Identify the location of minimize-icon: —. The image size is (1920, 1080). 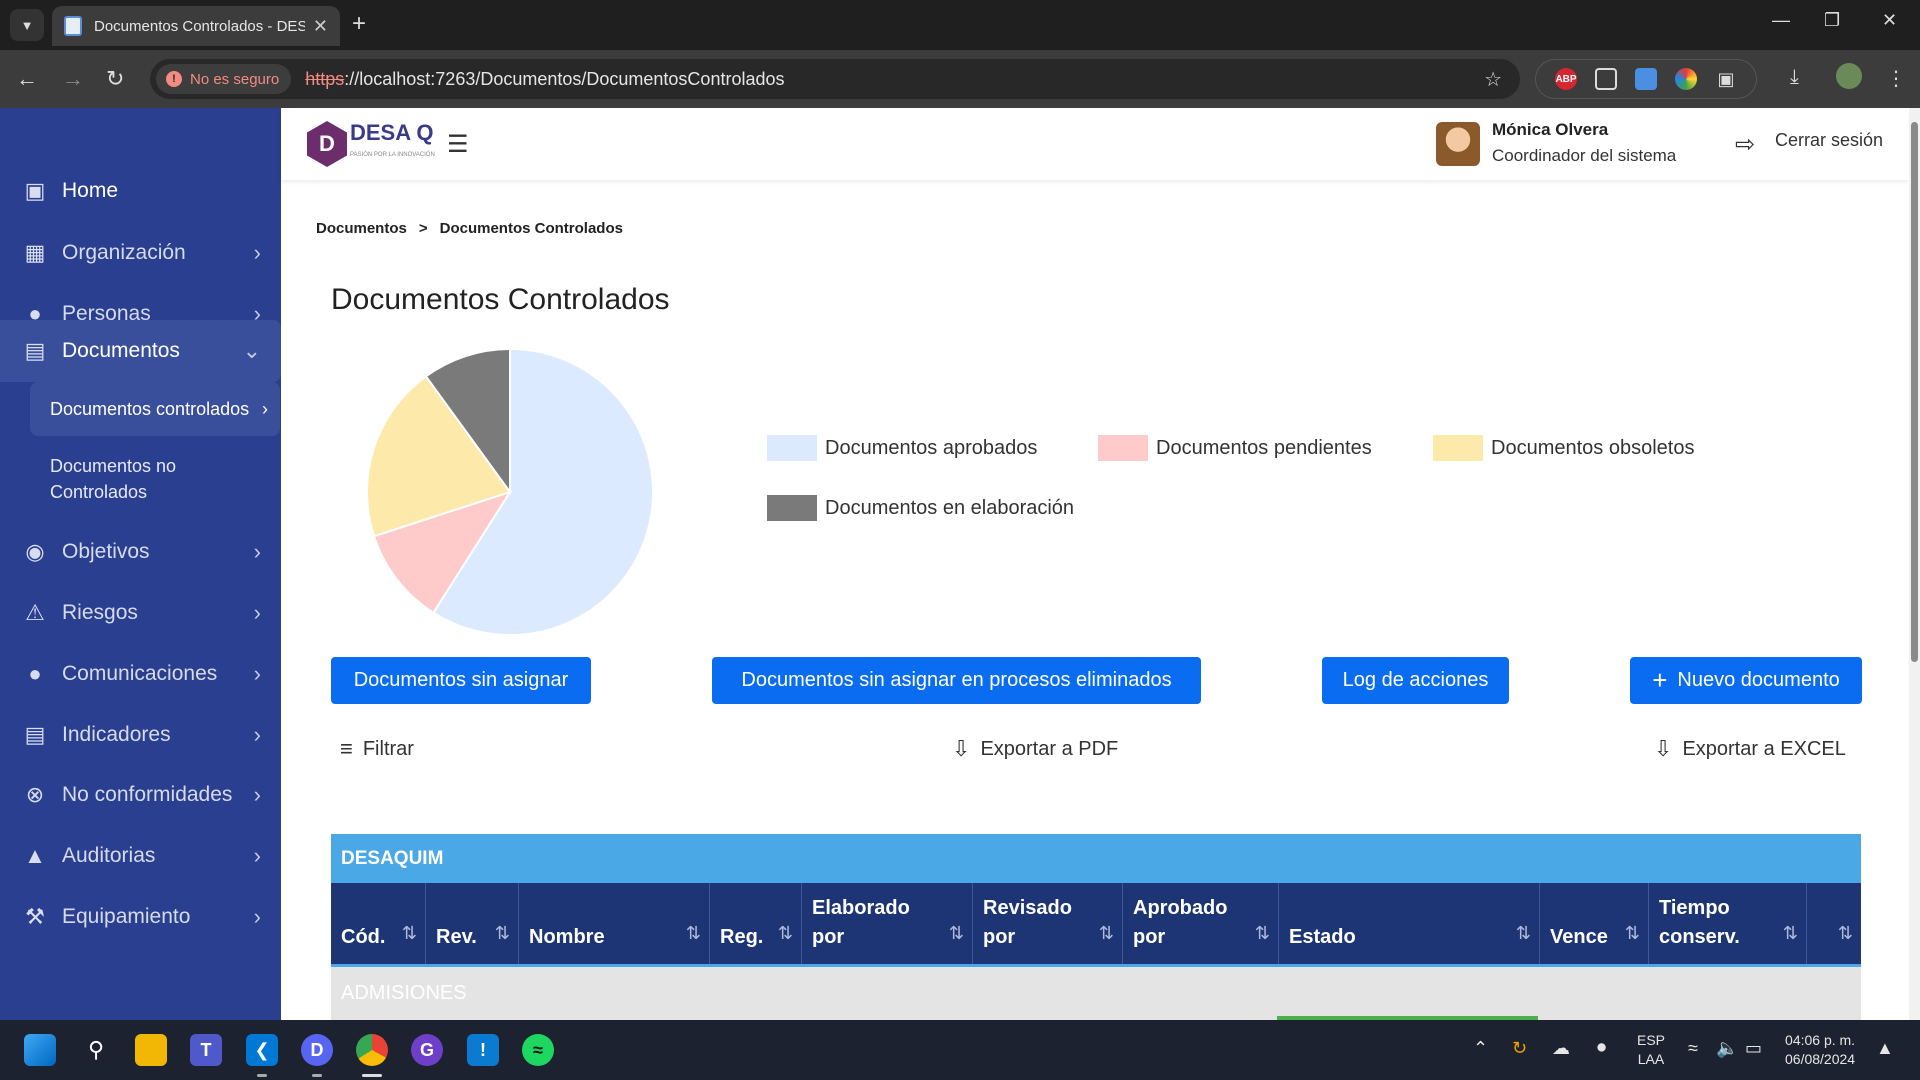
(1781, 20).